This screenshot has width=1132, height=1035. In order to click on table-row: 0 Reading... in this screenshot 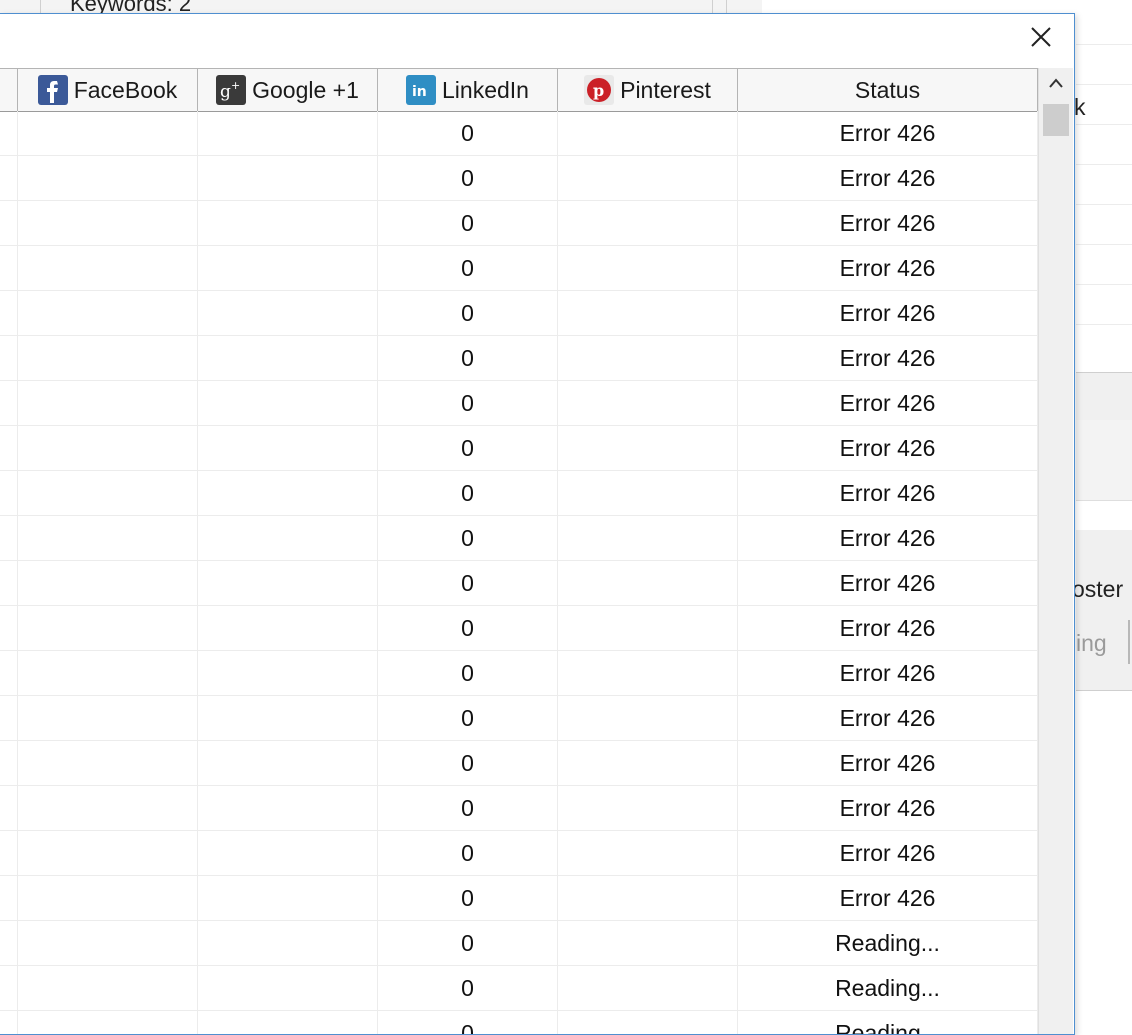, I will do `click(519, 988)`.